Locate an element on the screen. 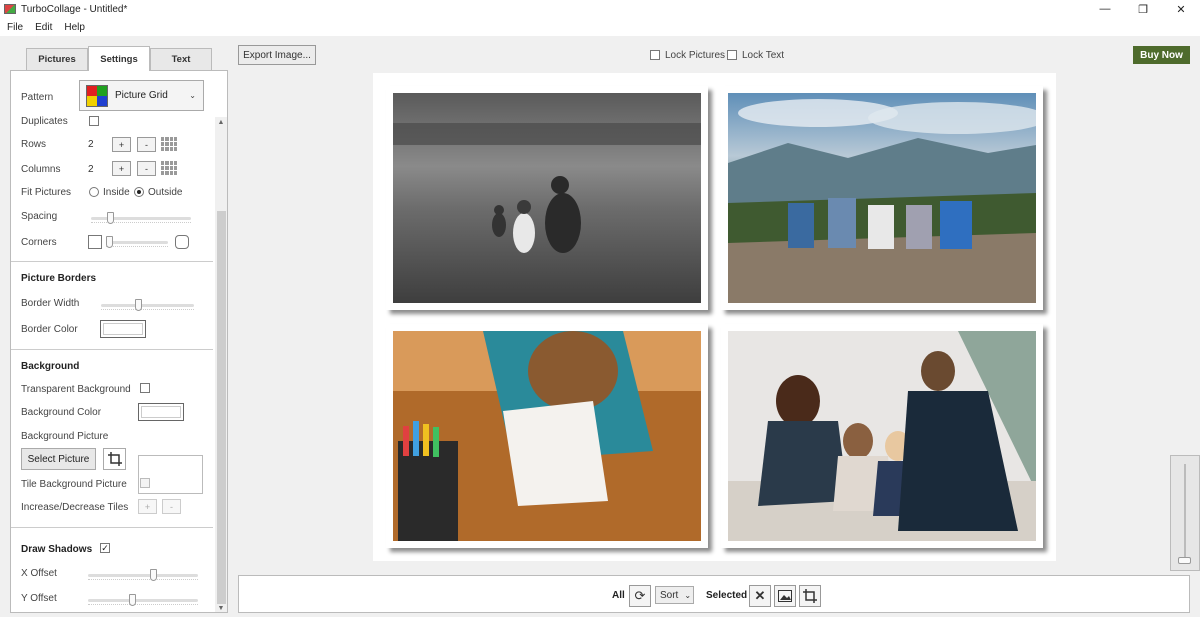 This screenshot has height=617, width=1200. border-width-slider-thumb is located at coordinates (138, 305).